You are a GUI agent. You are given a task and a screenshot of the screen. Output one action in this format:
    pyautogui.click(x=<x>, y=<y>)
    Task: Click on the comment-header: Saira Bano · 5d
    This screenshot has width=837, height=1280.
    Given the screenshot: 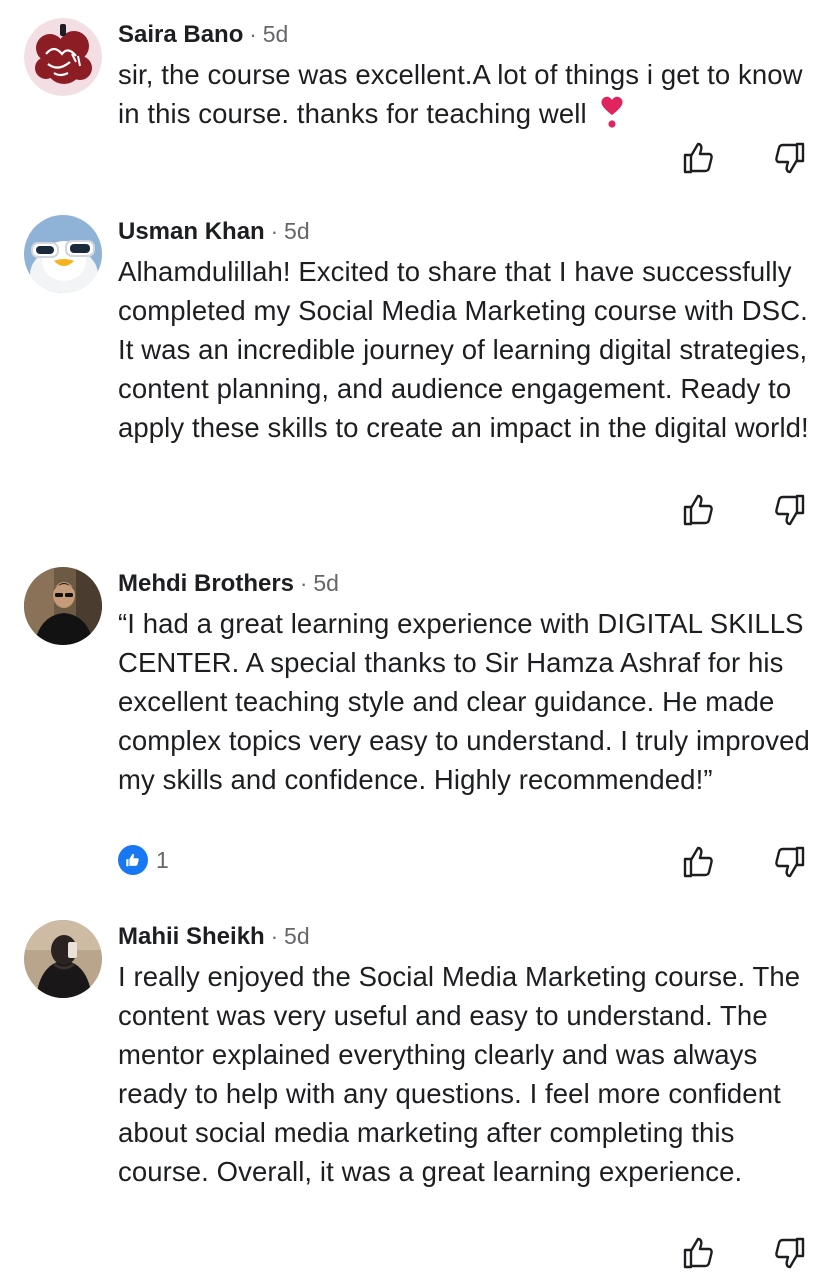 What is the action you would take?
    pyautogui.click(x=203, y=34)
    